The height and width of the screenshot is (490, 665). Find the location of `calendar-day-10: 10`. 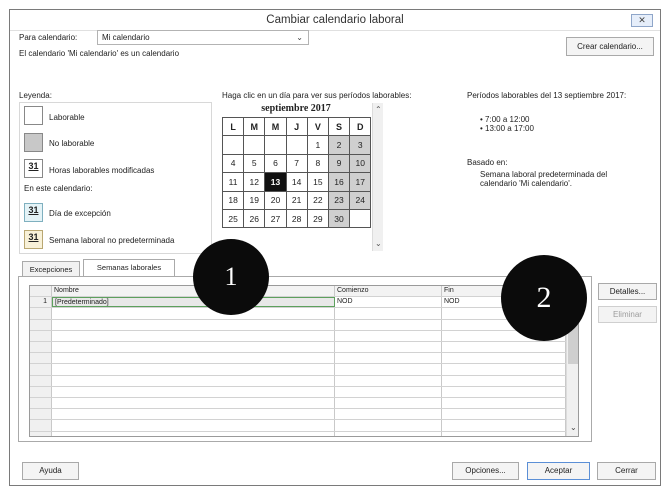

calendar-day-10: 10 is located at coordinates (360, 163).